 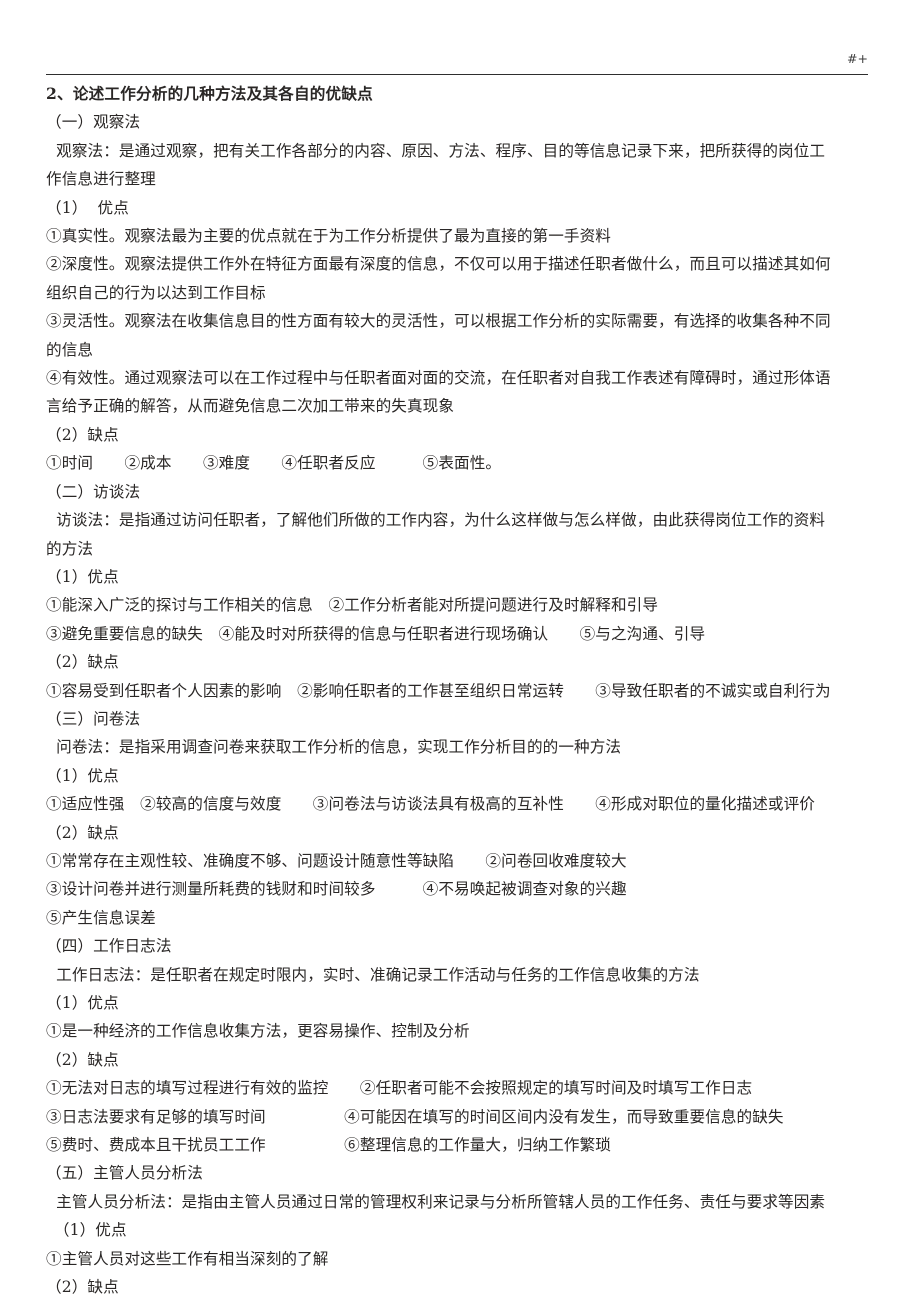 What do you see at coordinates (209, 93) in the screenshot?
I see `document-heading-line: 2、论述工作分析的几种方法及其各自的优缺点` at bounding box center [209, 93].